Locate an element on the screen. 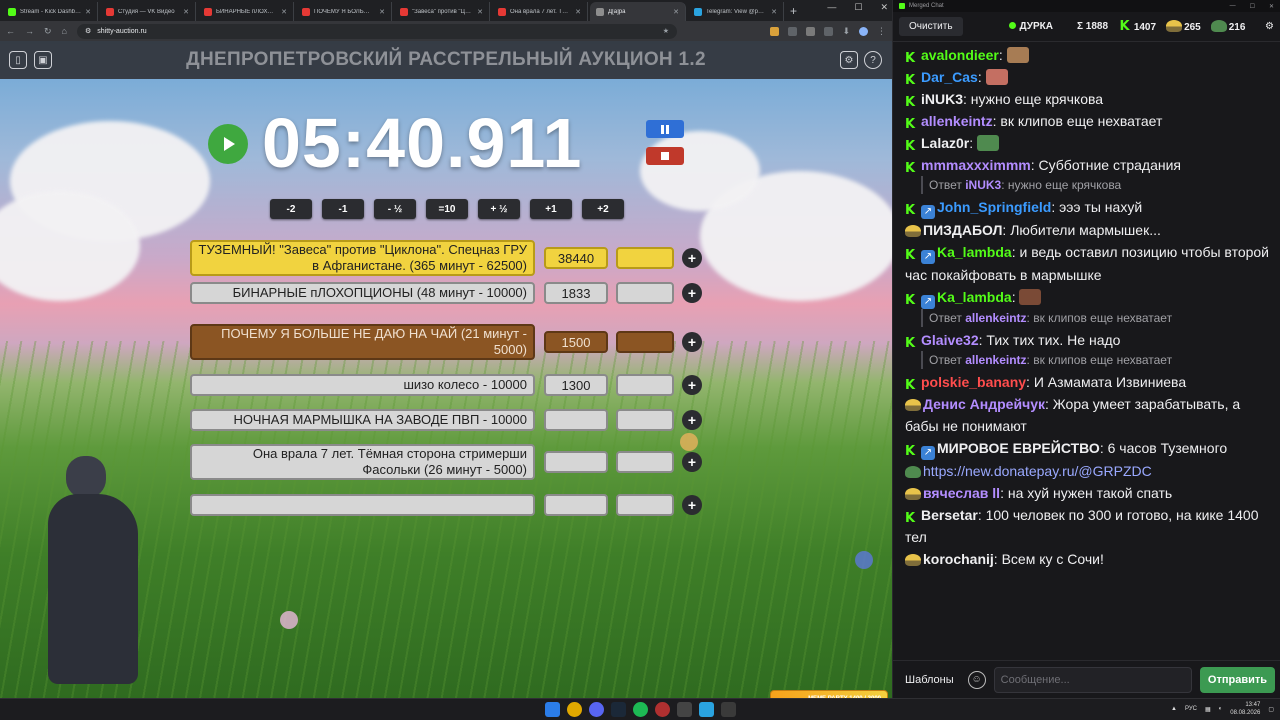 The image size is (1280, 720). time-step-button: -2 is located at coordinates (291, 209).